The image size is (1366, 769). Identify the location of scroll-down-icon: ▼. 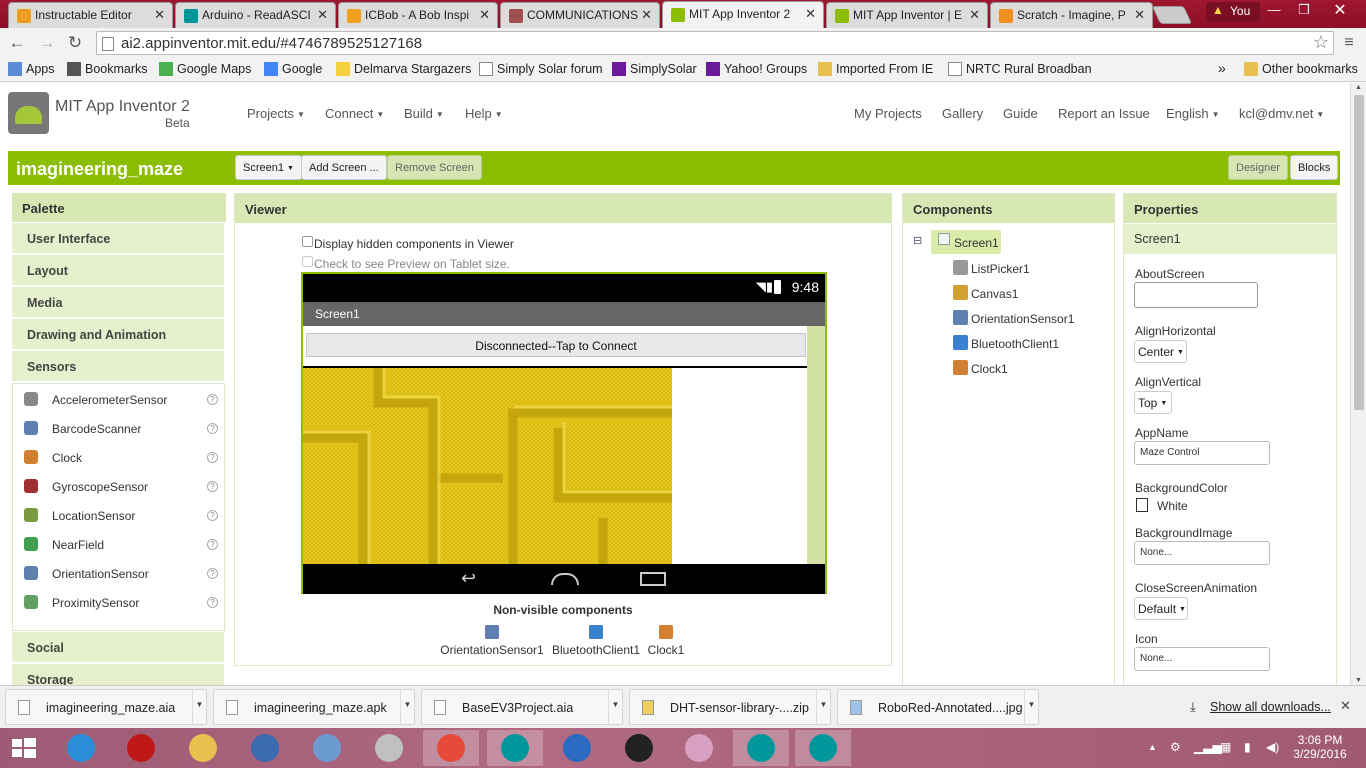
(1358, 680).